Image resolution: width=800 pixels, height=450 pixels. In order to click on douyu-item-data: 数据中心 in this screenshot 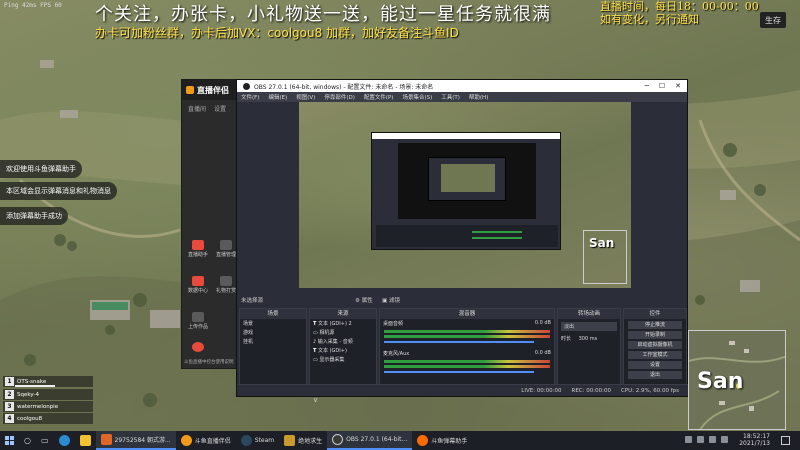, I will do `click(198, 285)`.